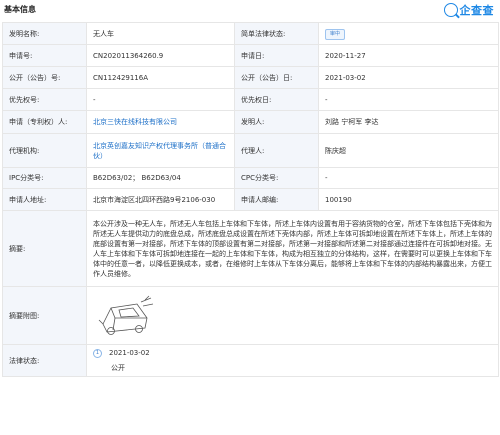 Image resolution: width=500 pixels, height=435 pixels. What do you see at coordinates (44, 55) in the screenshot?
I see `app-no-label: 申请号:` at bounding box center [44, 55].